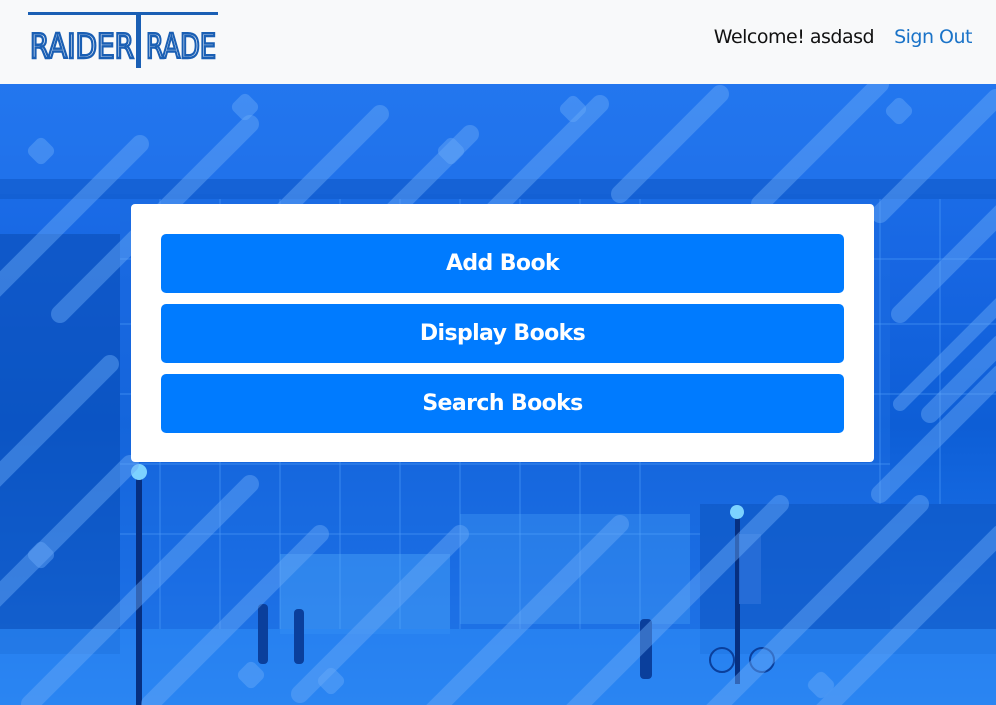  Describe the element at coordinates (82, 47) in the screenshot. I see `svg-text: RAIDER` at that location.